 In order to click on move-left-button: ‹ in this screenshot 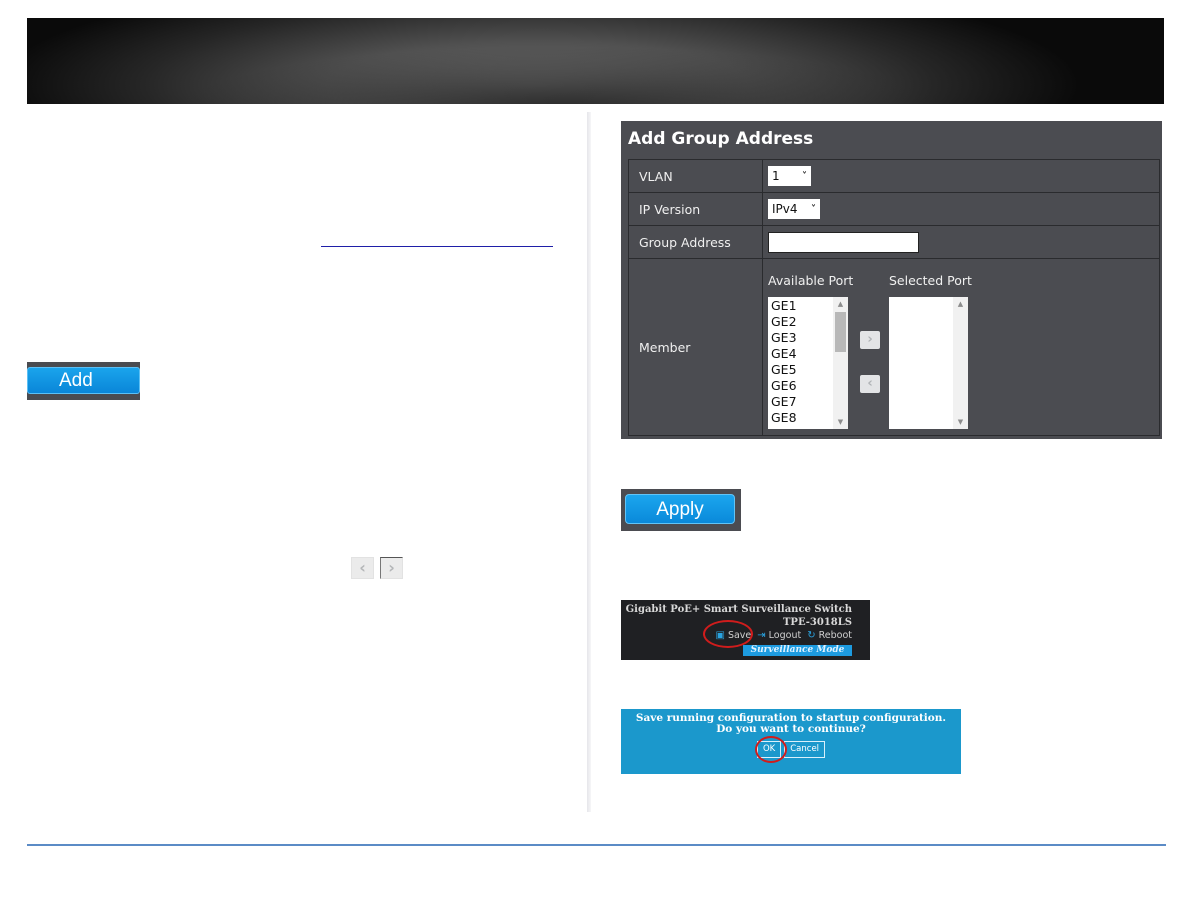, I will do `click(870, 384)`.